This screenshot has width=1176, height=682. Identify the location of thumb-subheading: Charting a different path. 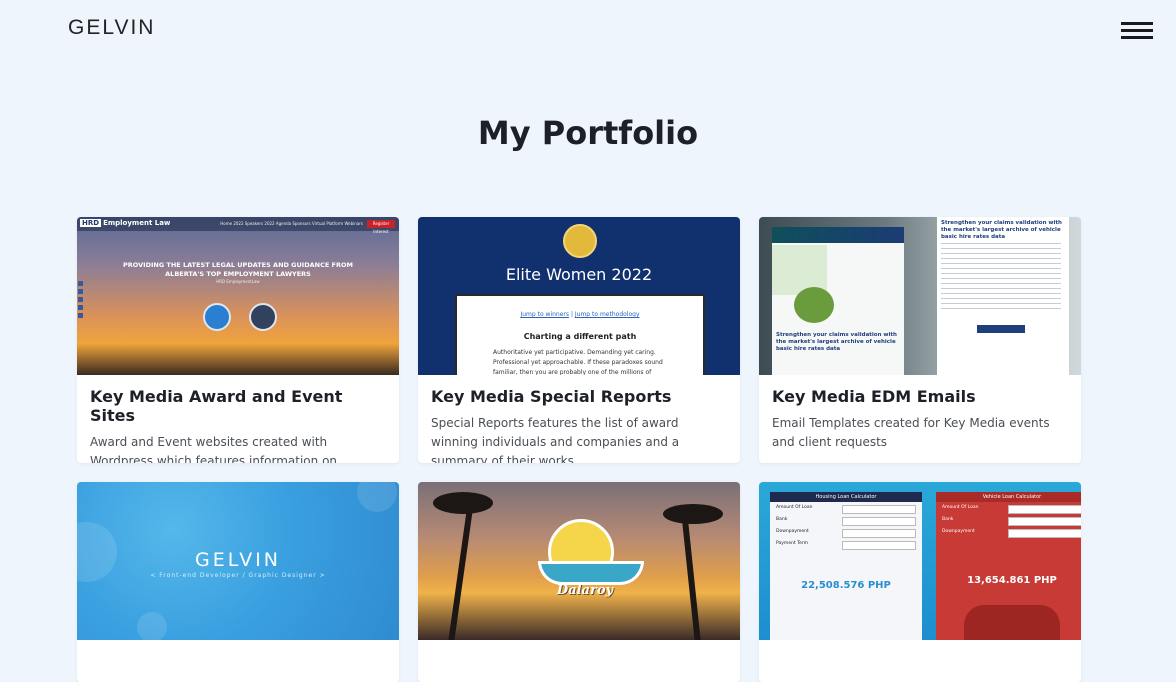
(580, 336).